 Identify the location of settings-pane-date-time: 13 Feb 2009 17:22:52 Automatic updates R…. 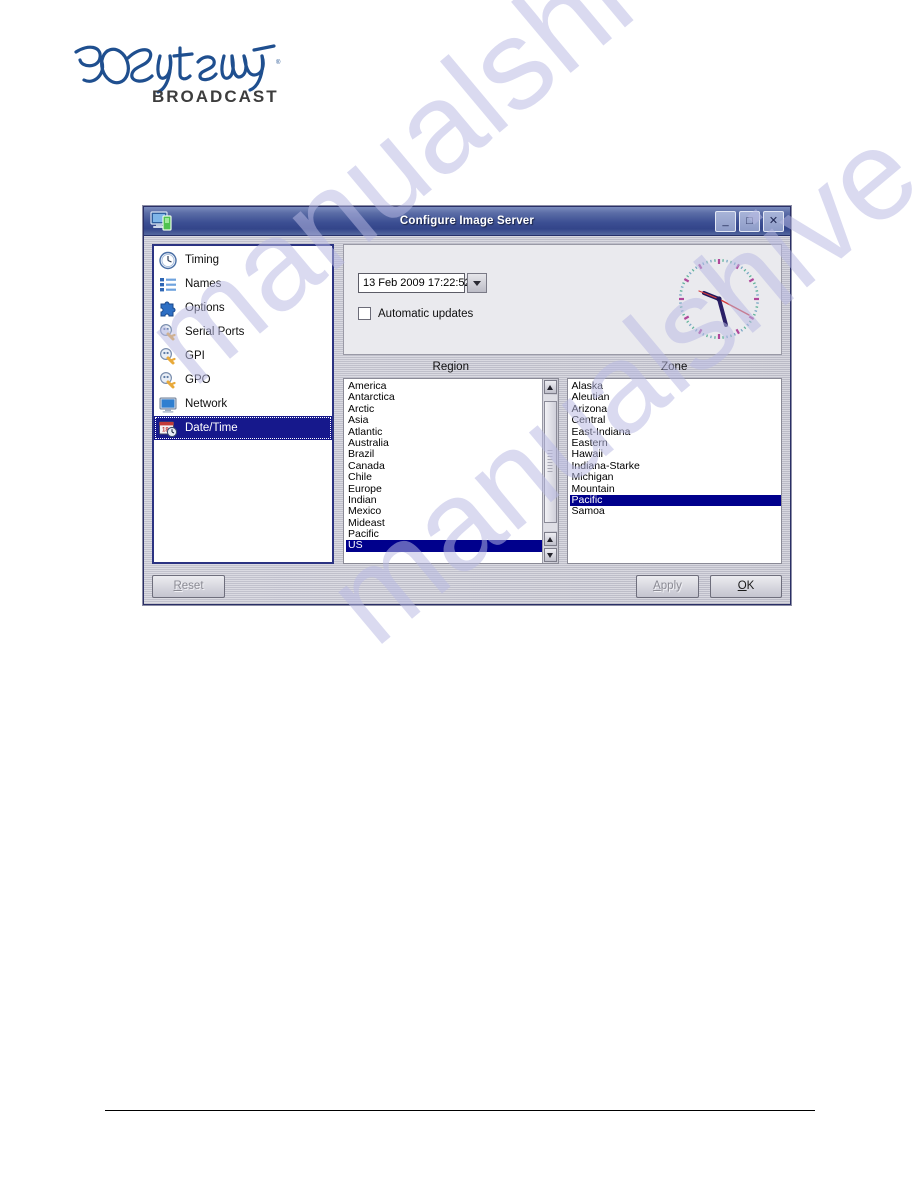
(562, 404).